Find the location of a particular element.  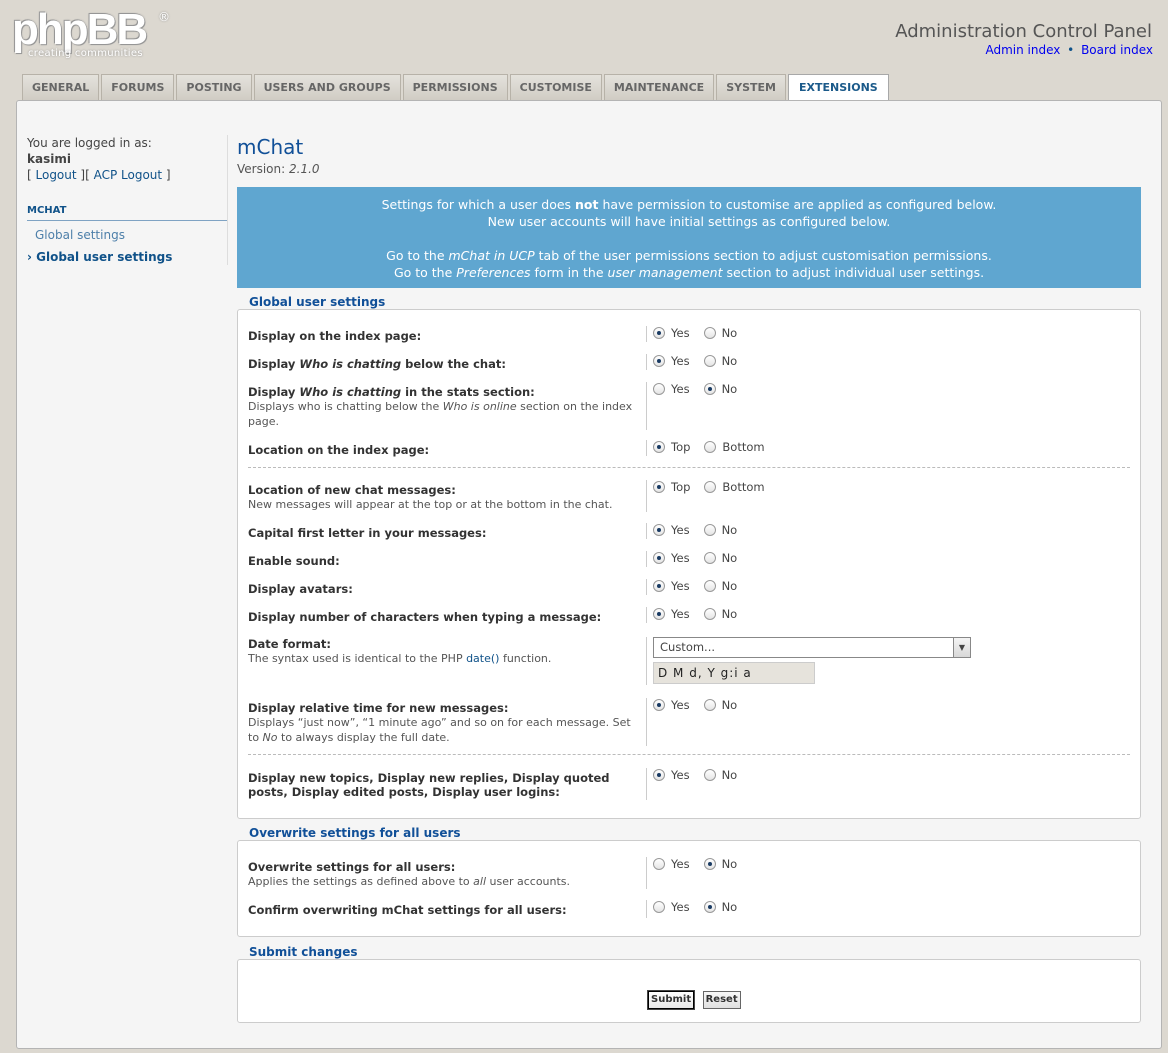

sidebar-item-global-user-settings: › Global user settings is located at coordinates (127, 257).